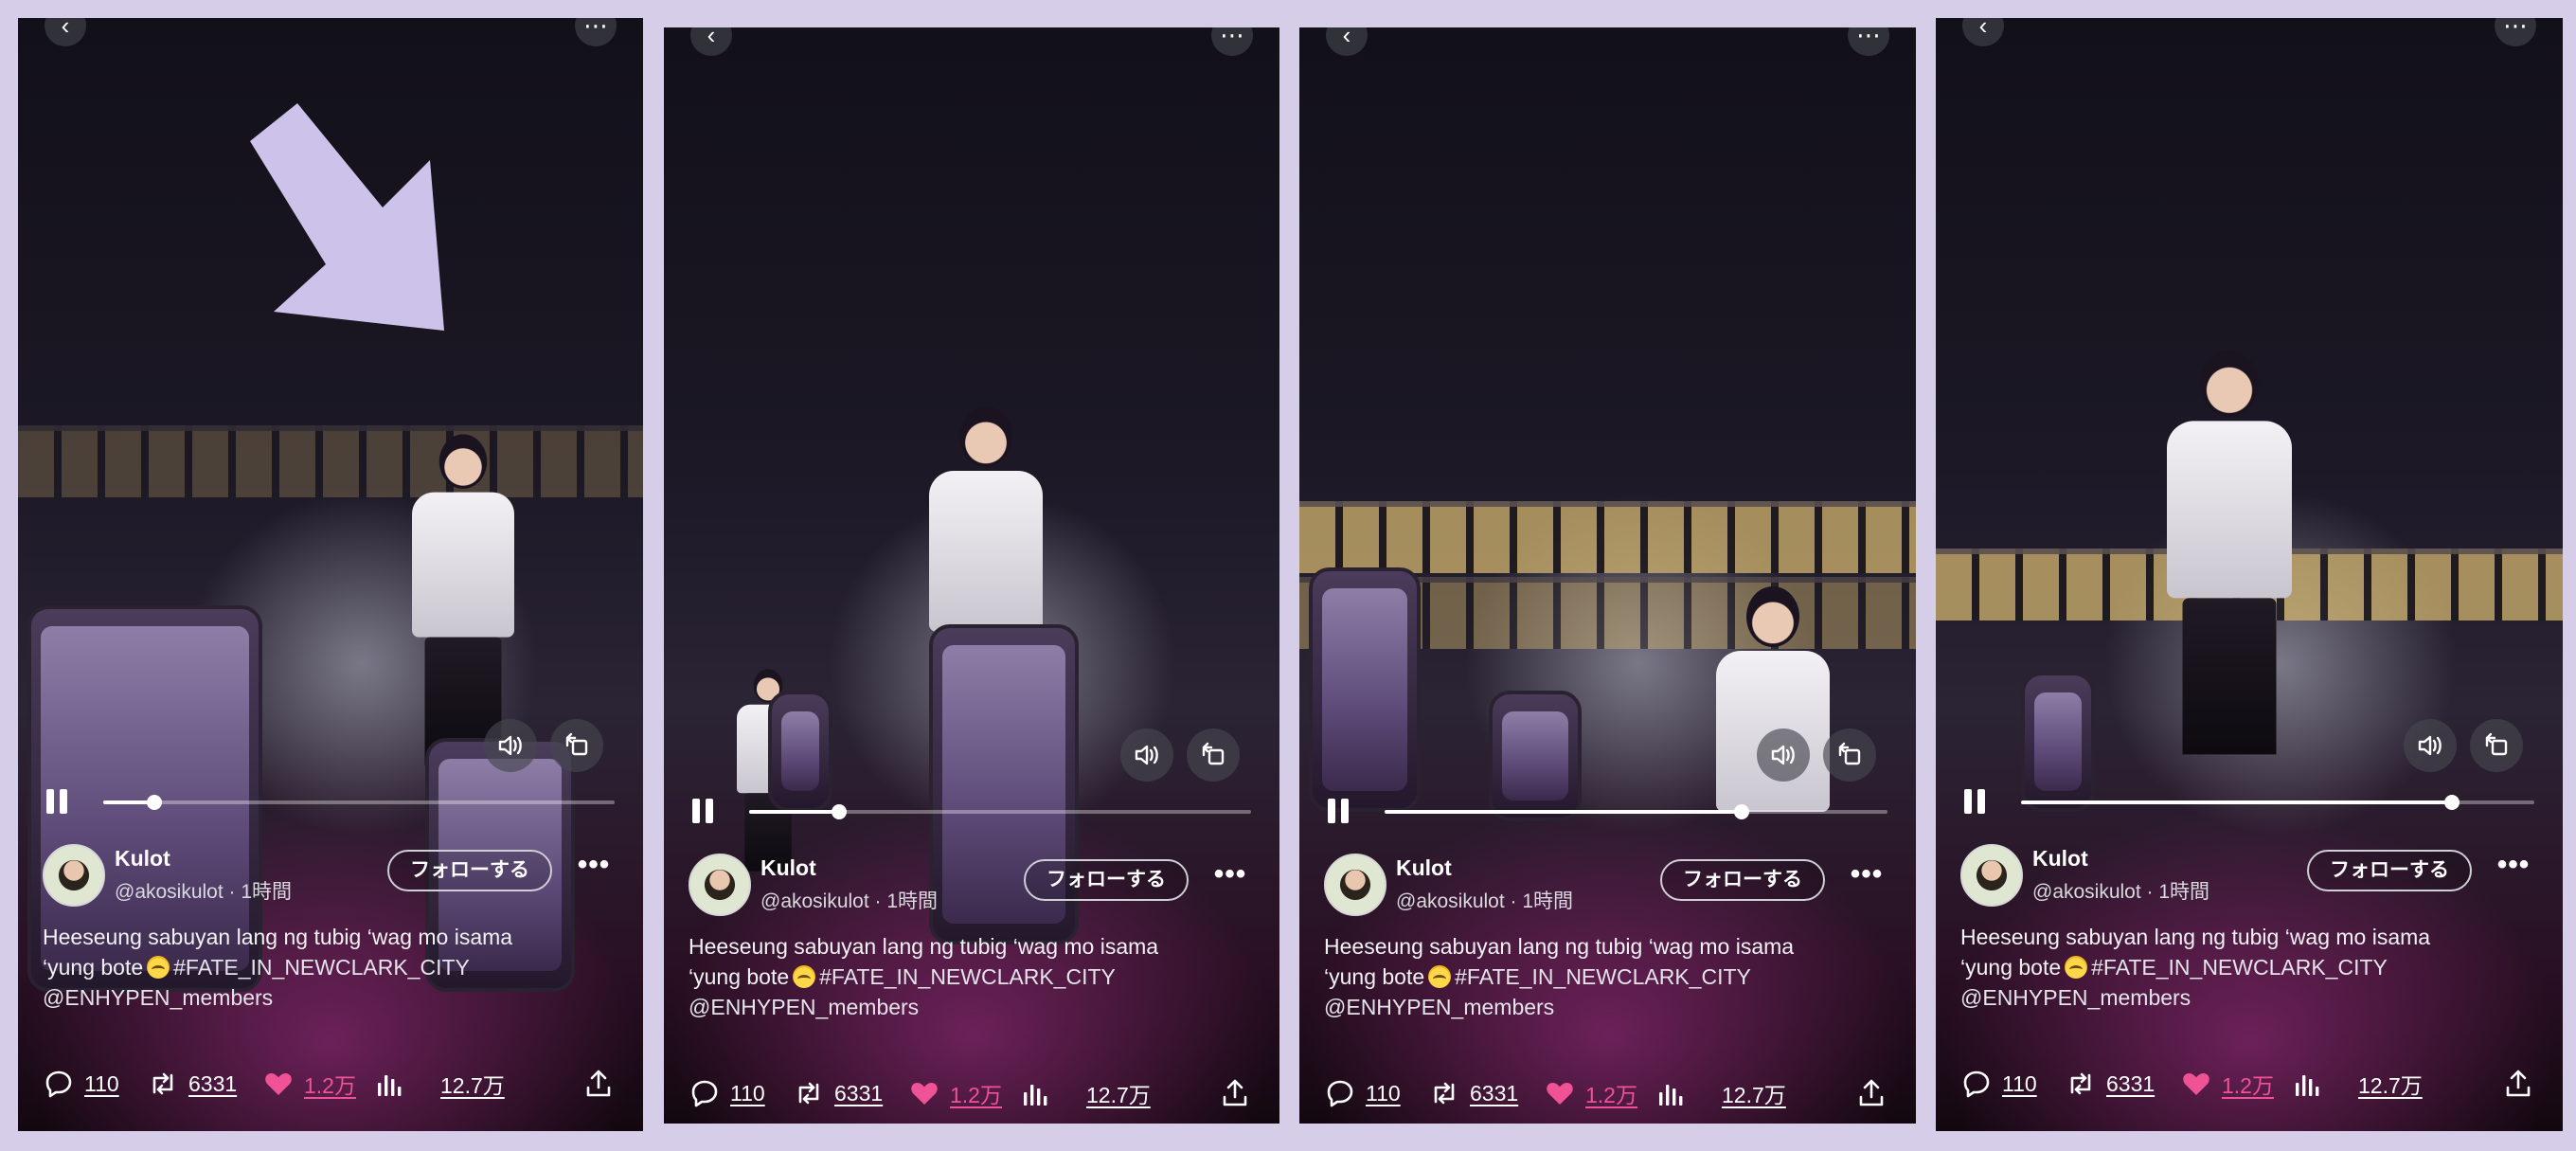 This screenshot has width=2576, height=1151. I want to click on performer, so click(463, 599).